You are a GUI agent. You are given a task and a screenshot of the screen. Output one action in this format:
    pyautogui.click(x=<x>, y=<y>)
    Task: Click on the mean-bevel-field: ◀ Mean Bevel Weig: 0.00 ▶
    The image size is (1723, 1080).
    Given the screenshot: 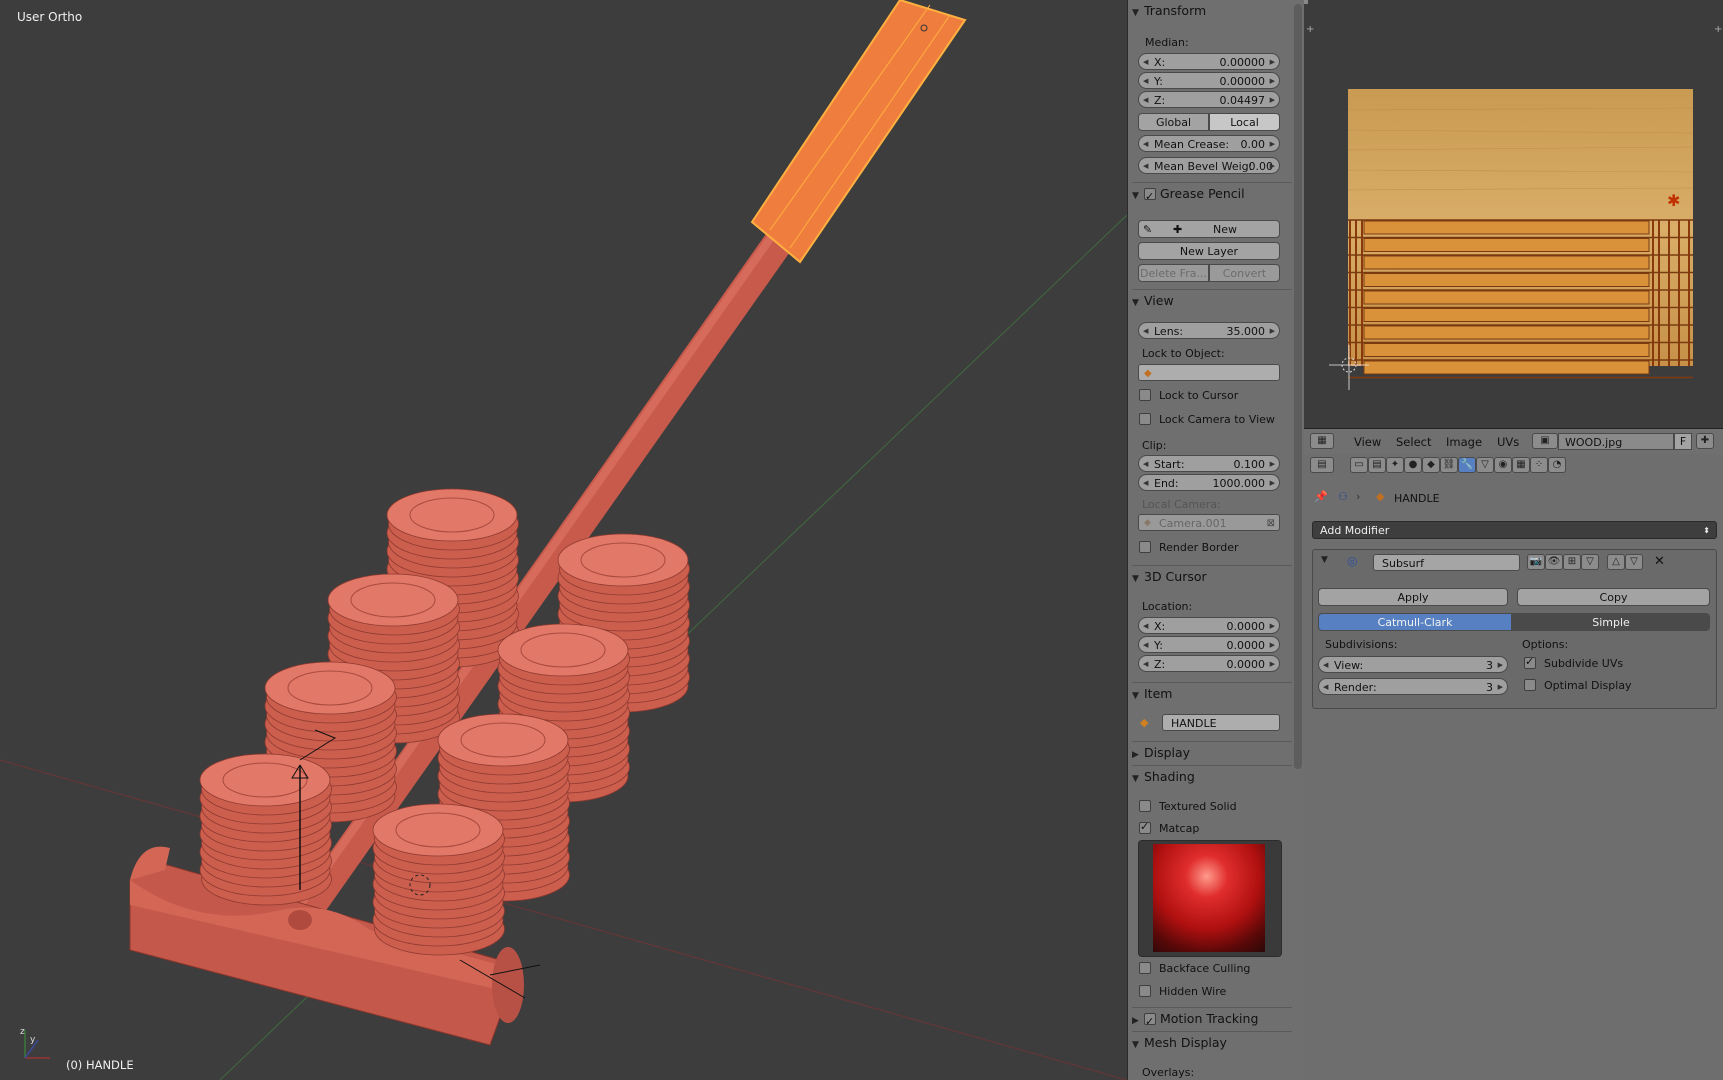 What is the action you would take?
    pyautogui.click(x=1209, y=165)
    